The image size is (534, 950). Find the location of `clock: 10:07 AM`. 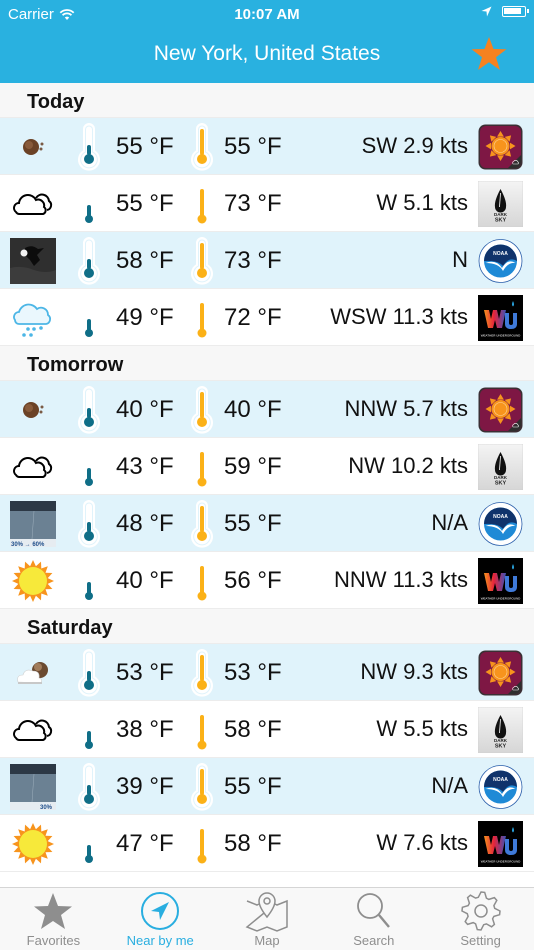

clock: 10:07 AM is located at coordinates (267, 14).